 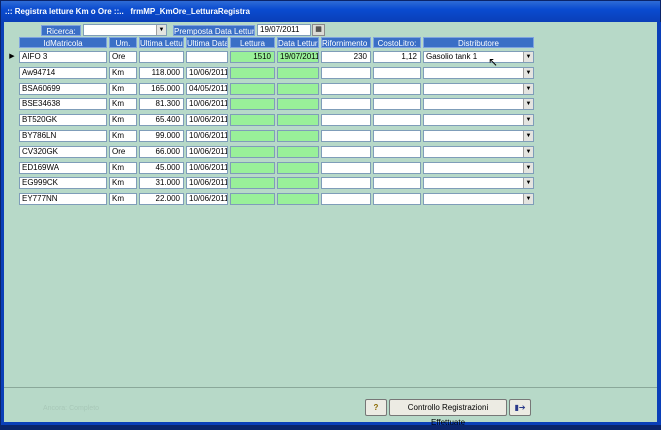 I want to click on cell-data_lettura: 19/07/2011, so click(x=298, y=57).